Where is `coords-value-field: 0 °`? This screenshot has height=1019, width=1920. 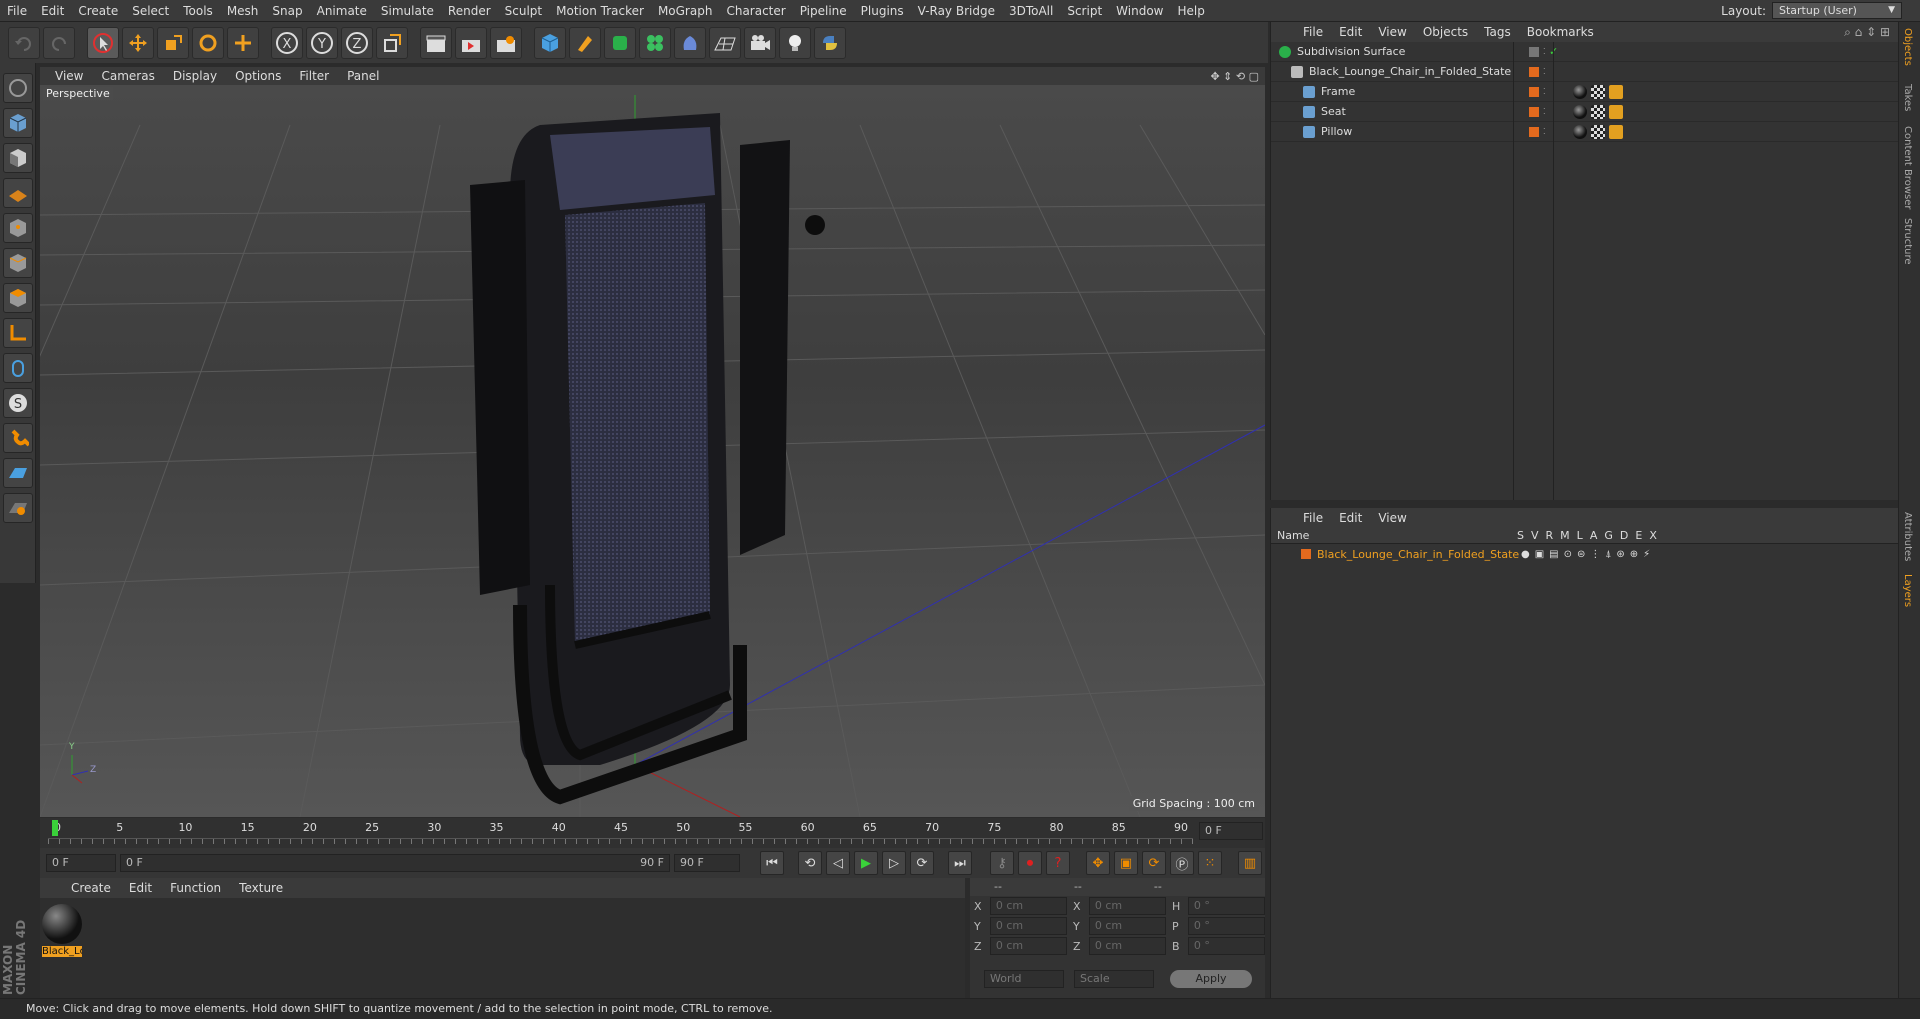
coords-value-field: 0 ° is located at coordinates (1226, 946).